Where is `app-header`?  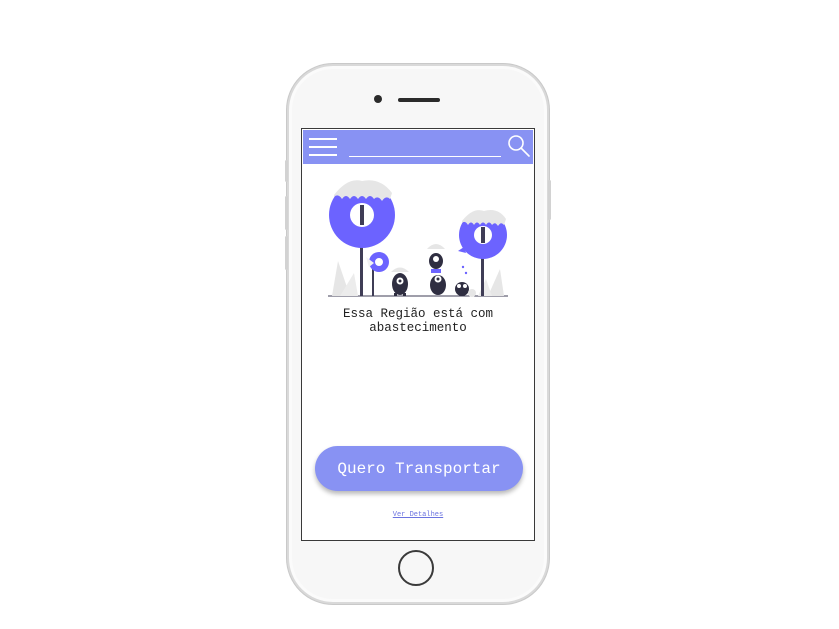
app-header is located at coordinates (418, 147).